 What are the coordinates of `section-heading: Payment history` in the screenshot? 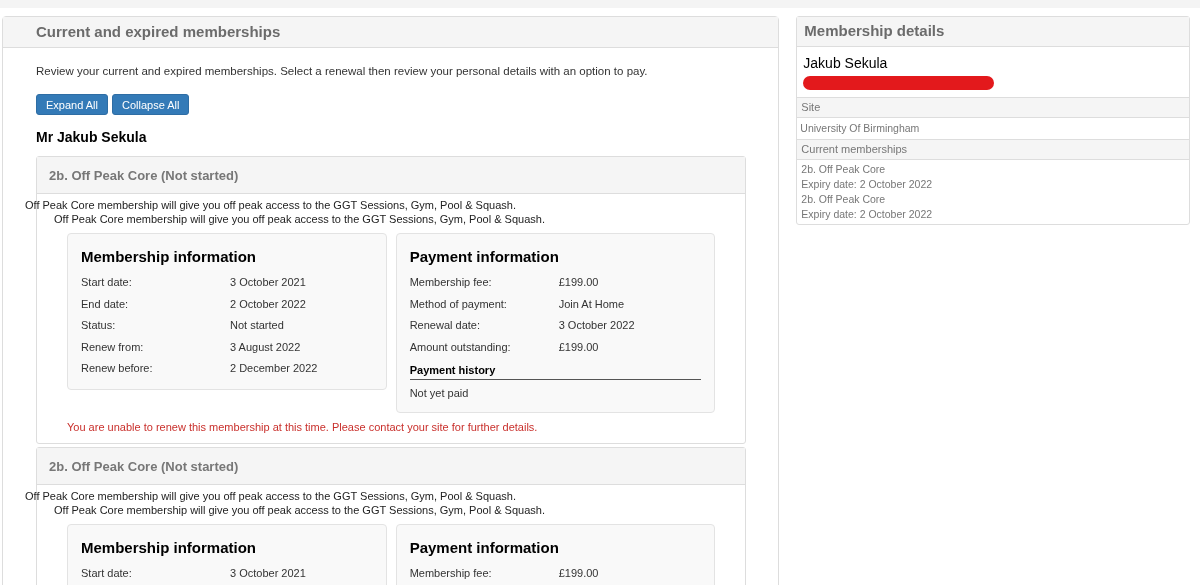 It's located at (555, 371).